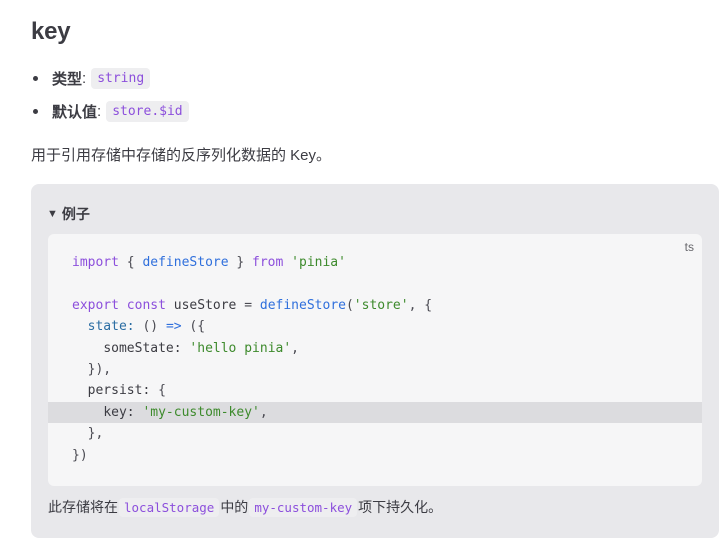 This screenshot has width=724, height=542. I want to click on example-summary-toggle: ▼ 例子, so click(68, 214).